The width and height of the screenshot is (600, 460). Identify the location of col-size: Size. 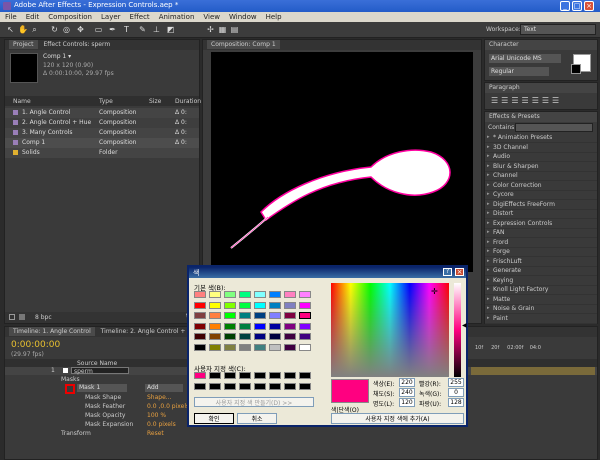
(155, 101).